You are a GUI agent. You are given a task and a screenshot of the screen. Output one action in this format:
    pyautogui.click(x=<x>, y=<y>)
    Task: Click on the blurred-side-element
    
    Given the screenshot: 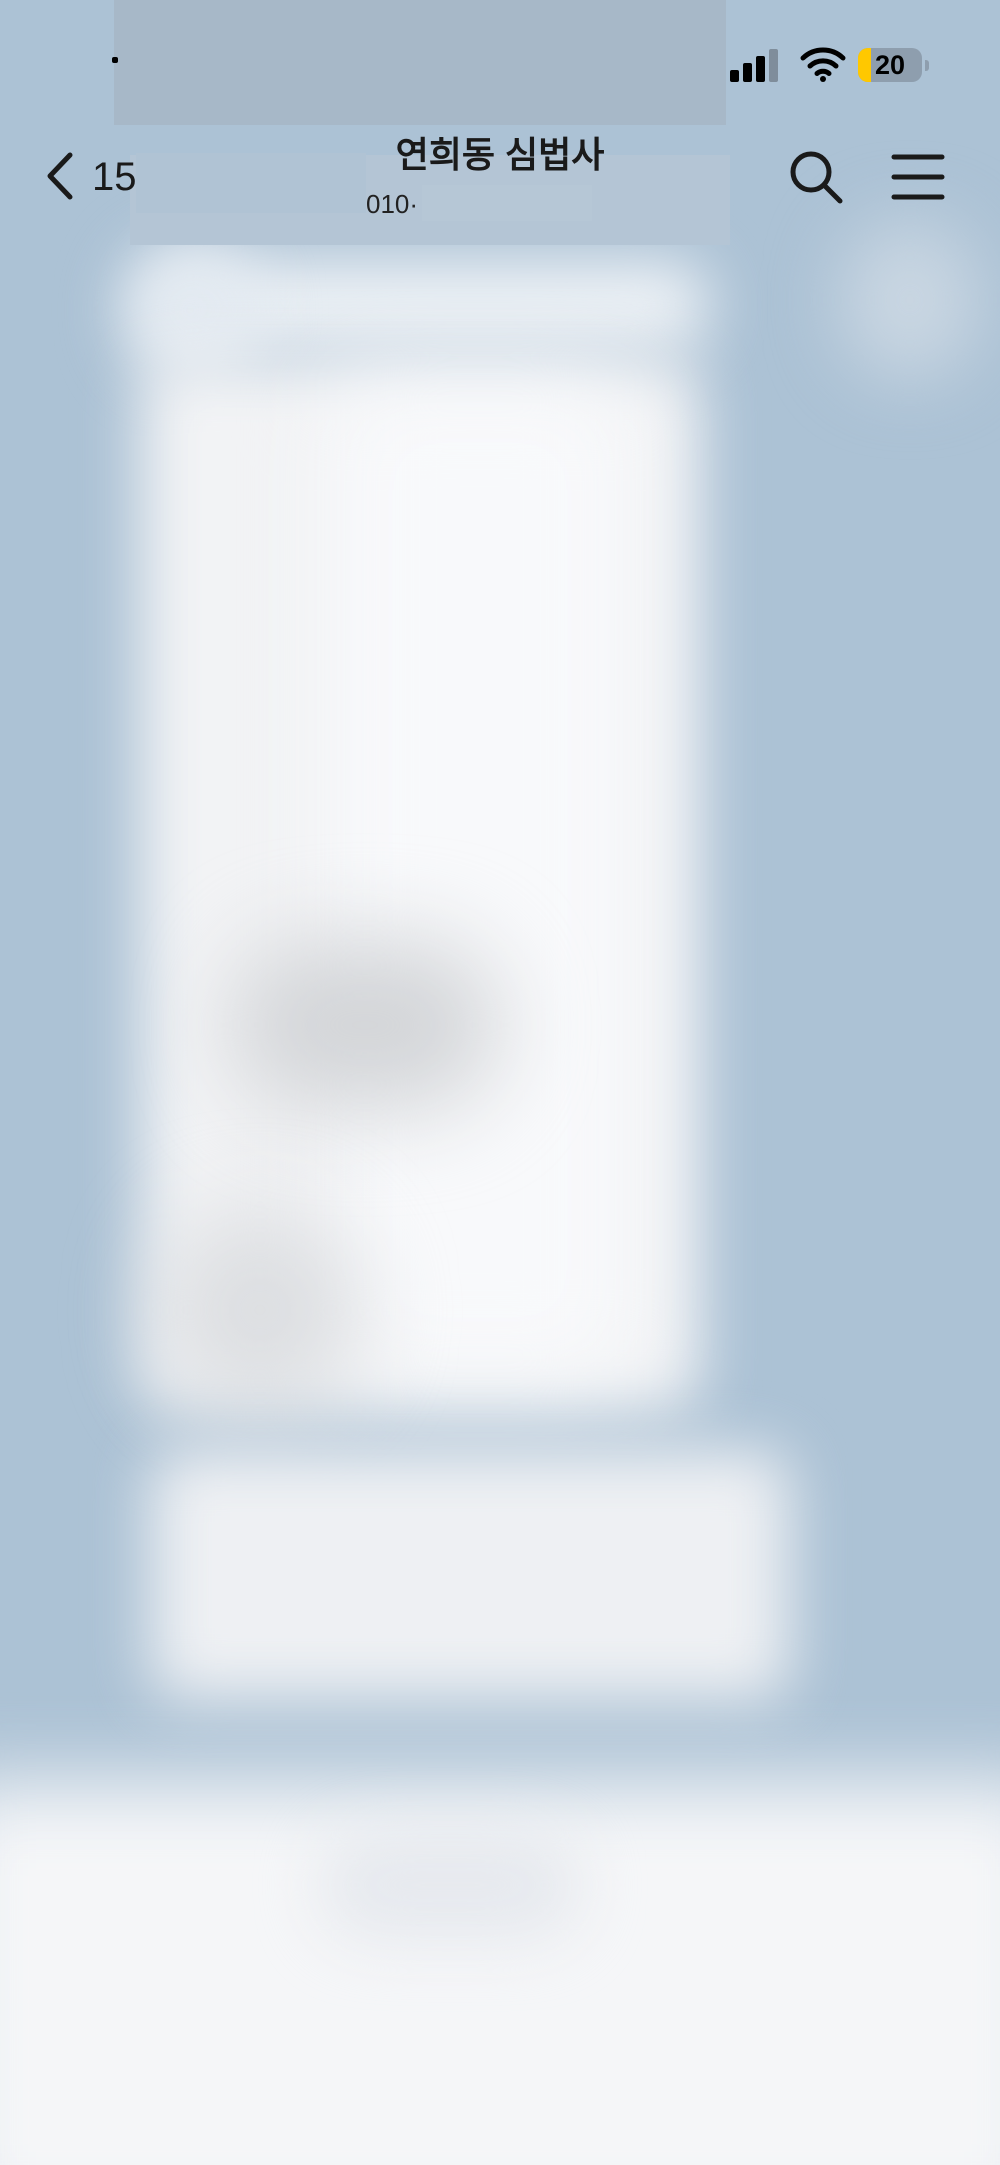 What is the action you would take?
    pyautogui.click(x=910, y=300)
    